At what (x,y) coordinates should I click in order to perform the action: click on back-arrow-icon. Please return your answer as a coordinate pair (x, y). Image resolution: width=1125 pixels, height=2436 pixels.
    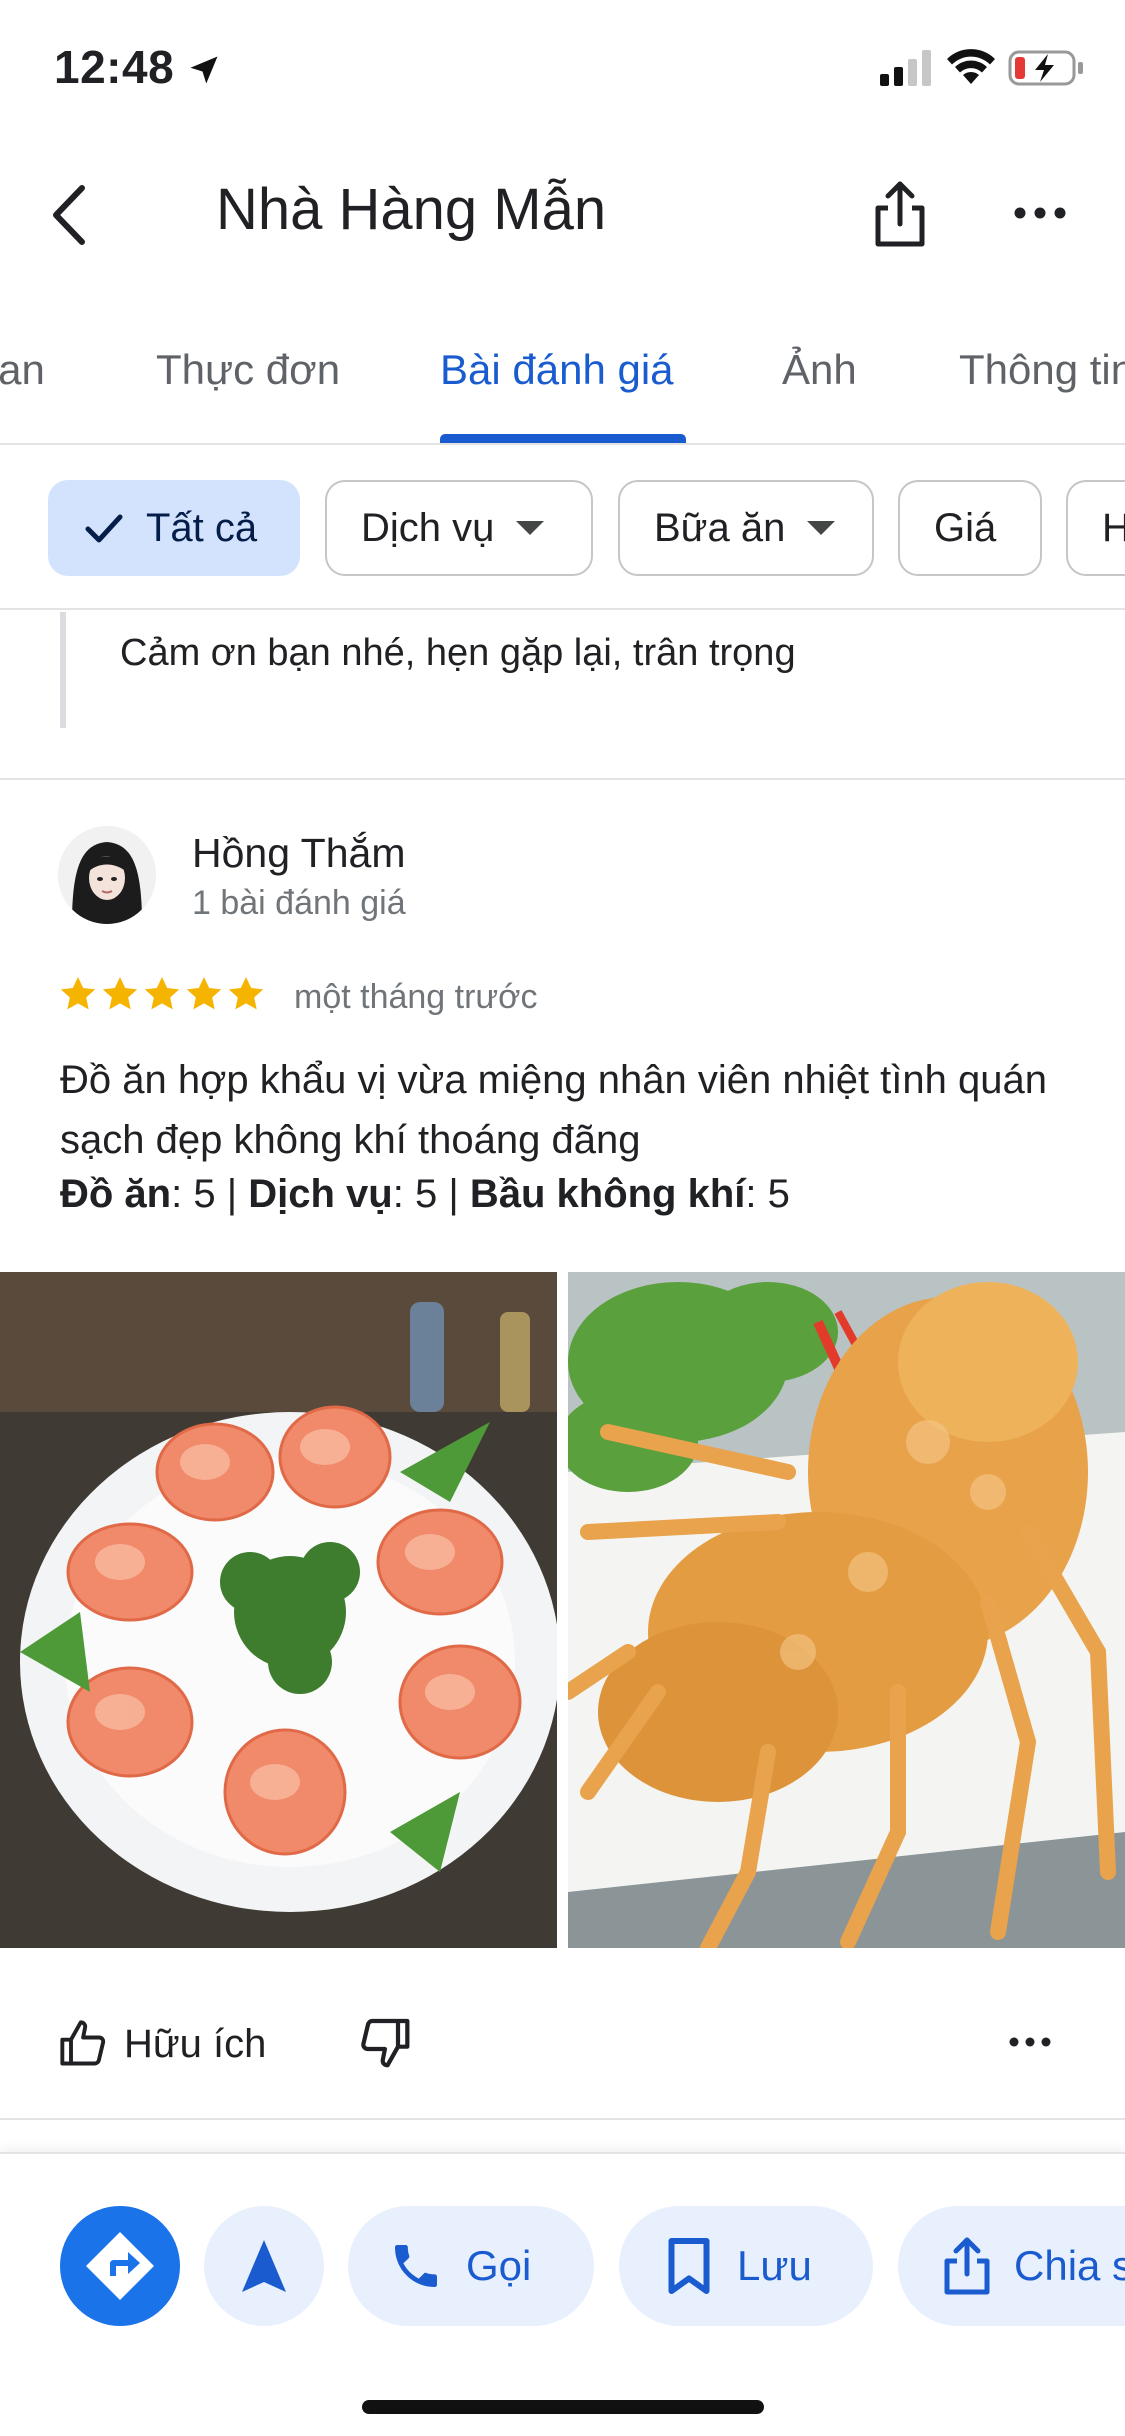
    Looking at the image, I should click on (72, 215).